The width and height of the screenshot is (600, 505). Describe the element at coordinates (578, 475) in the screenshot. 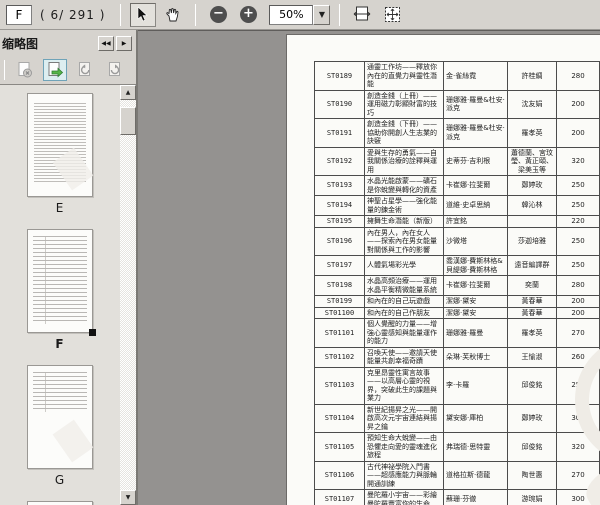

I see `table-cell: 270` at that location.